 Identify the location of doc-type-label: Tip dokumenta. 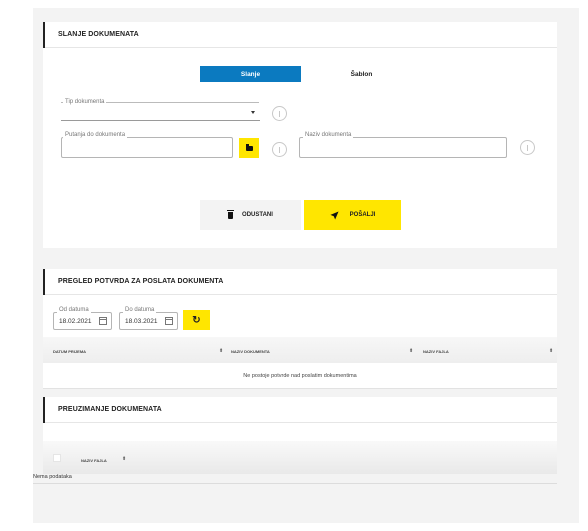
(85, 102).